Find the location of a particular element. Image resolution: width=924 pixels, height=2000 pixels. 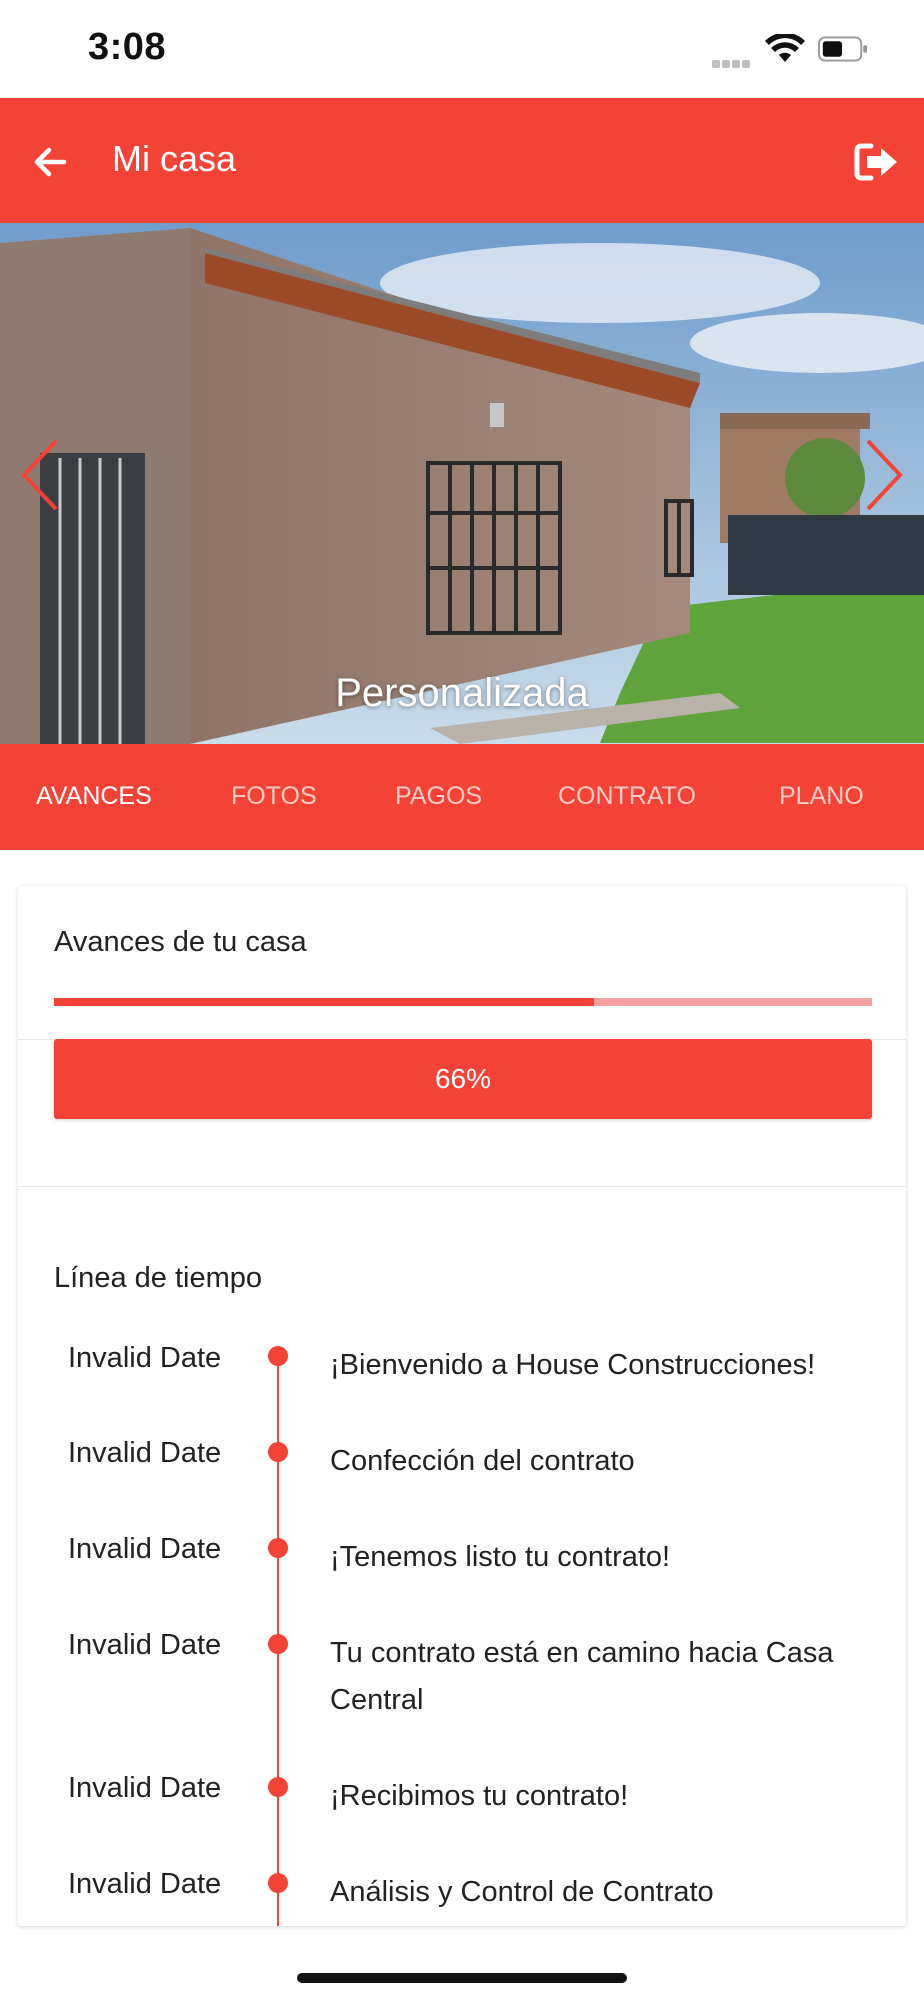

tab-pagos: PAGOS is located at coordinates (438, 796).